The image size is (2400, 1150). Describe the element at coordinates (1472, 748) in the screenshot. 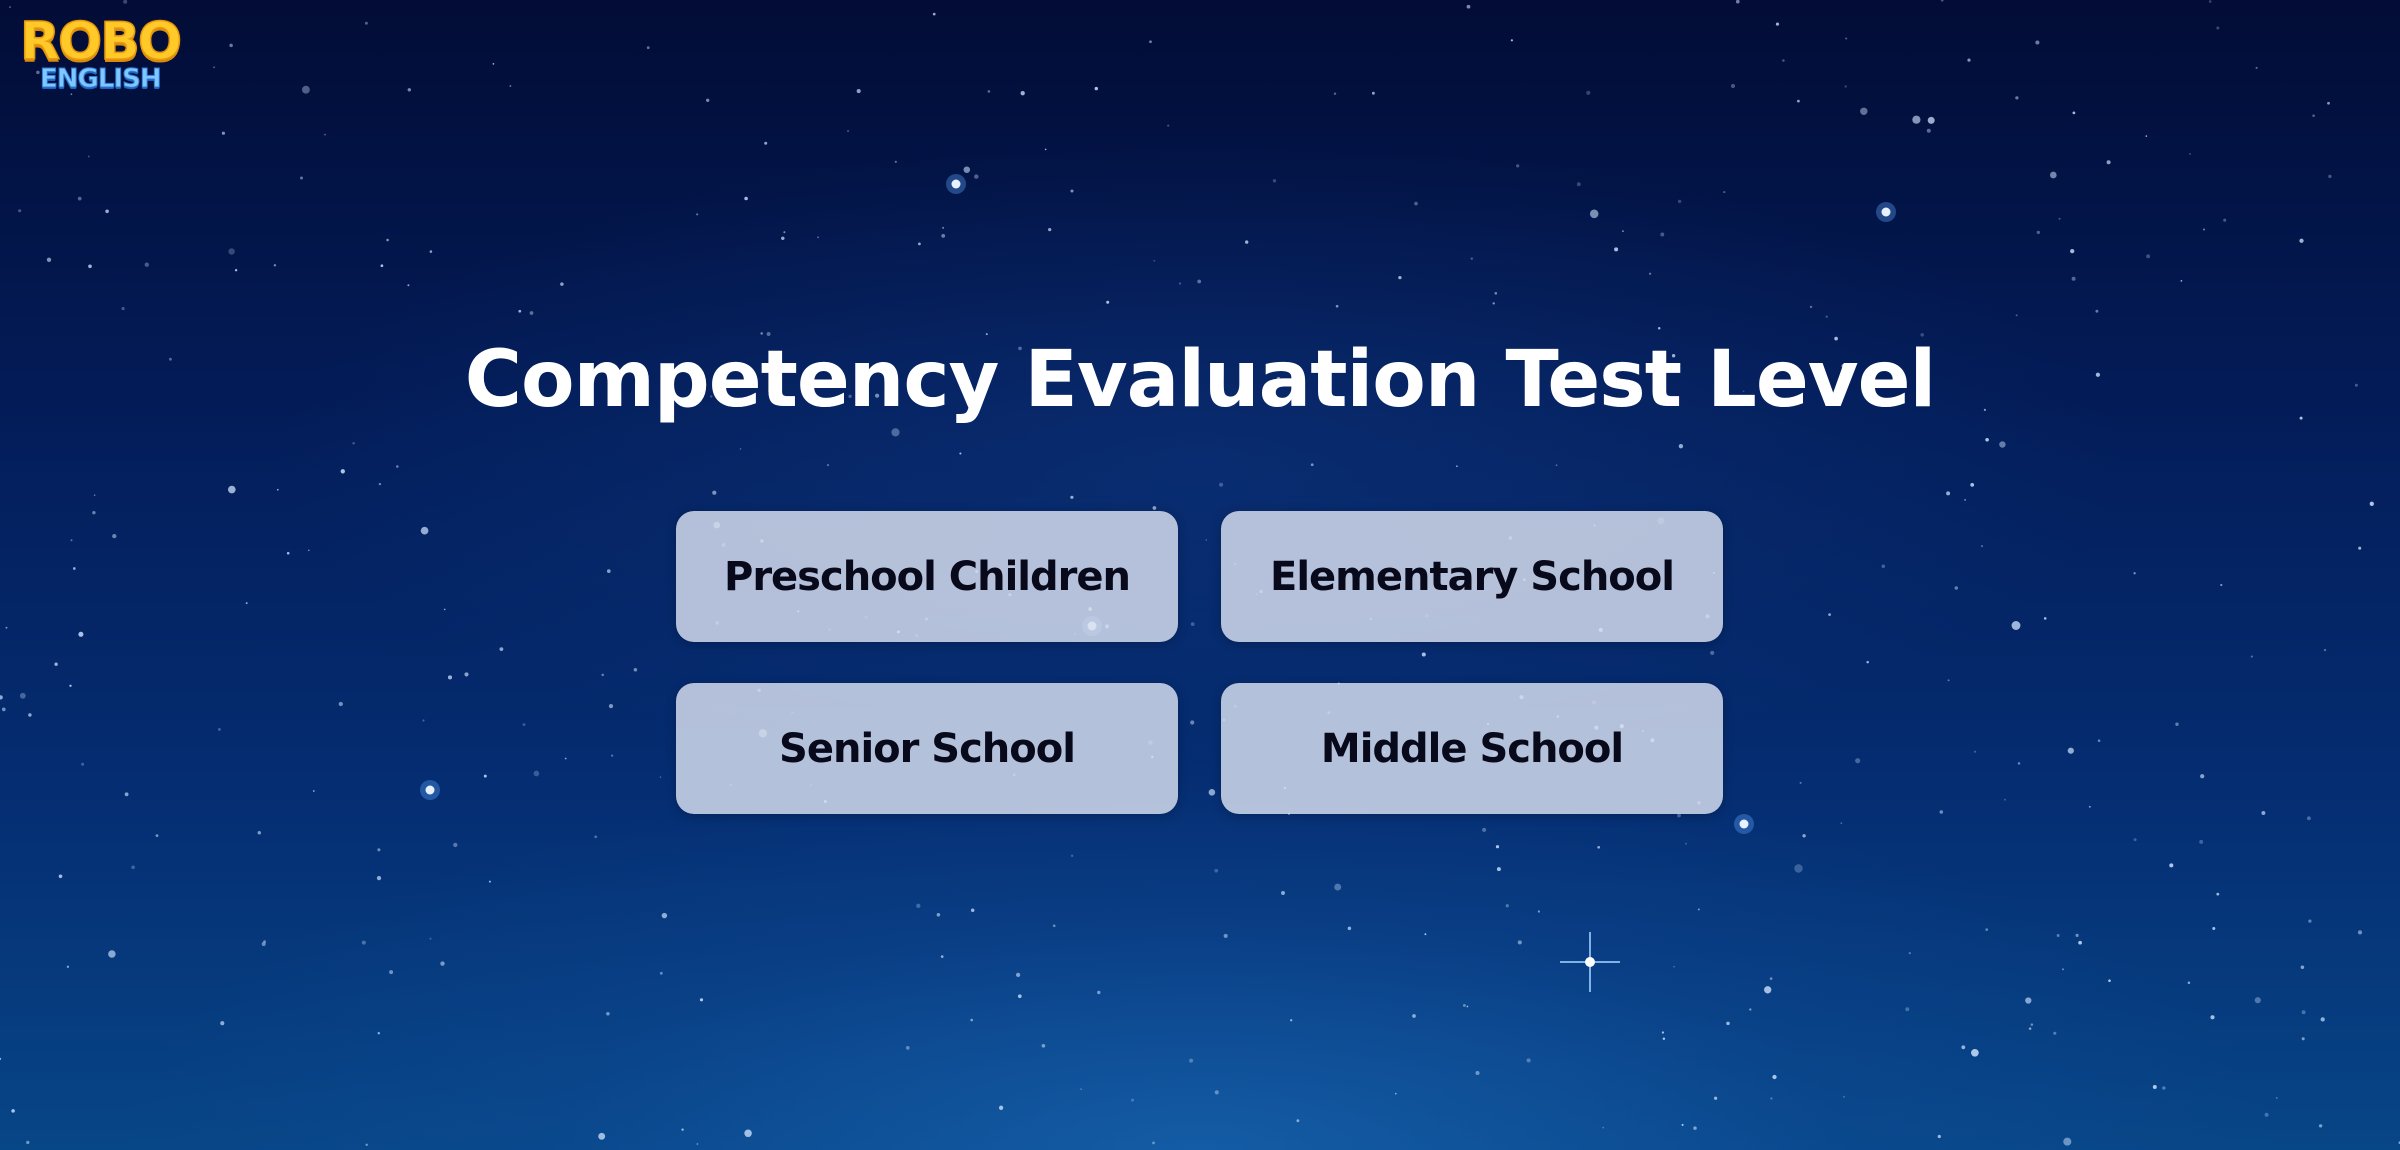

I see `level-button-middle-school: Middle School` at that location.